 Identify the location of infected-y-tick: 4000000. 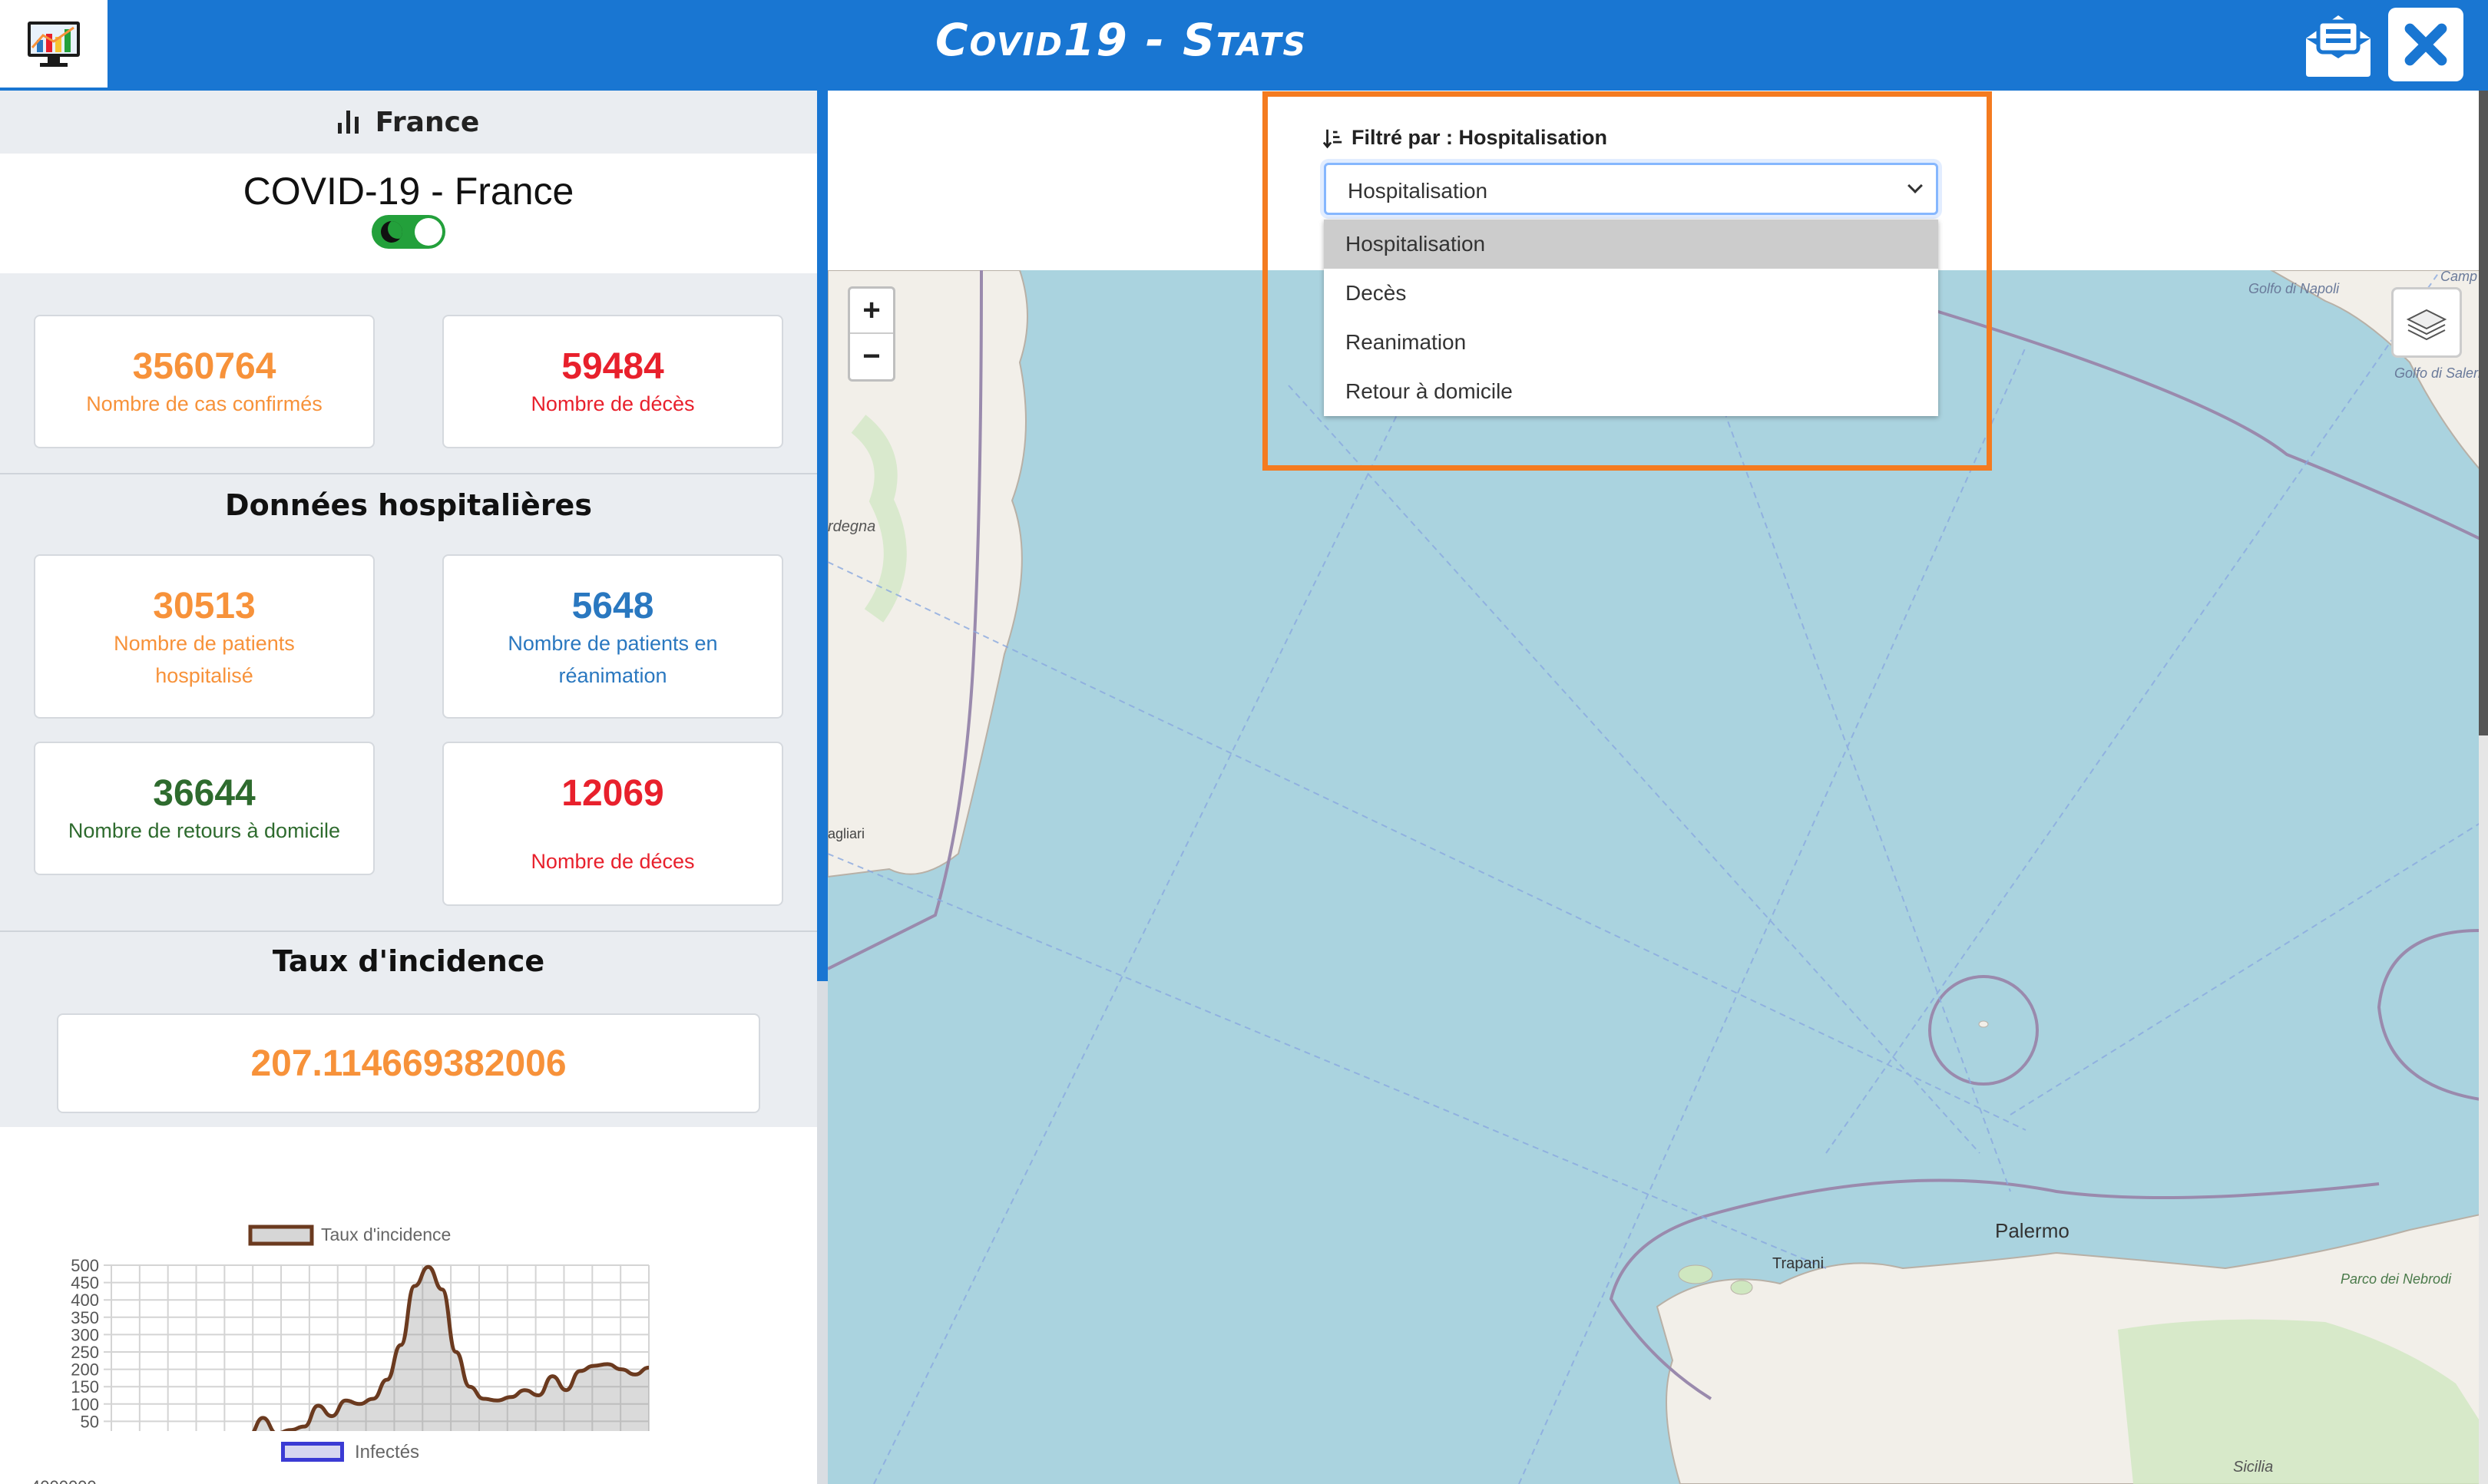
(64, 1480).